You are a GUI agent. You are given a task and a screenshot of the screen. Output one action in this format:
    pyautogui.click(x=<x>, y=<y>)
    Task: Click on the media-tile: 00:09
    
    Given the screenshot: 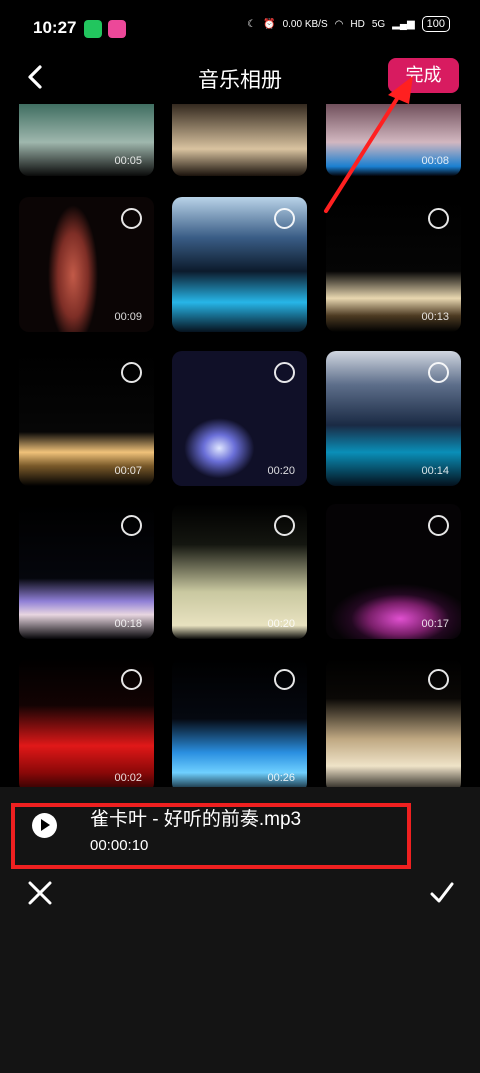 What is the action you would take?
    pyautogui.click(x=86, y=264)
    